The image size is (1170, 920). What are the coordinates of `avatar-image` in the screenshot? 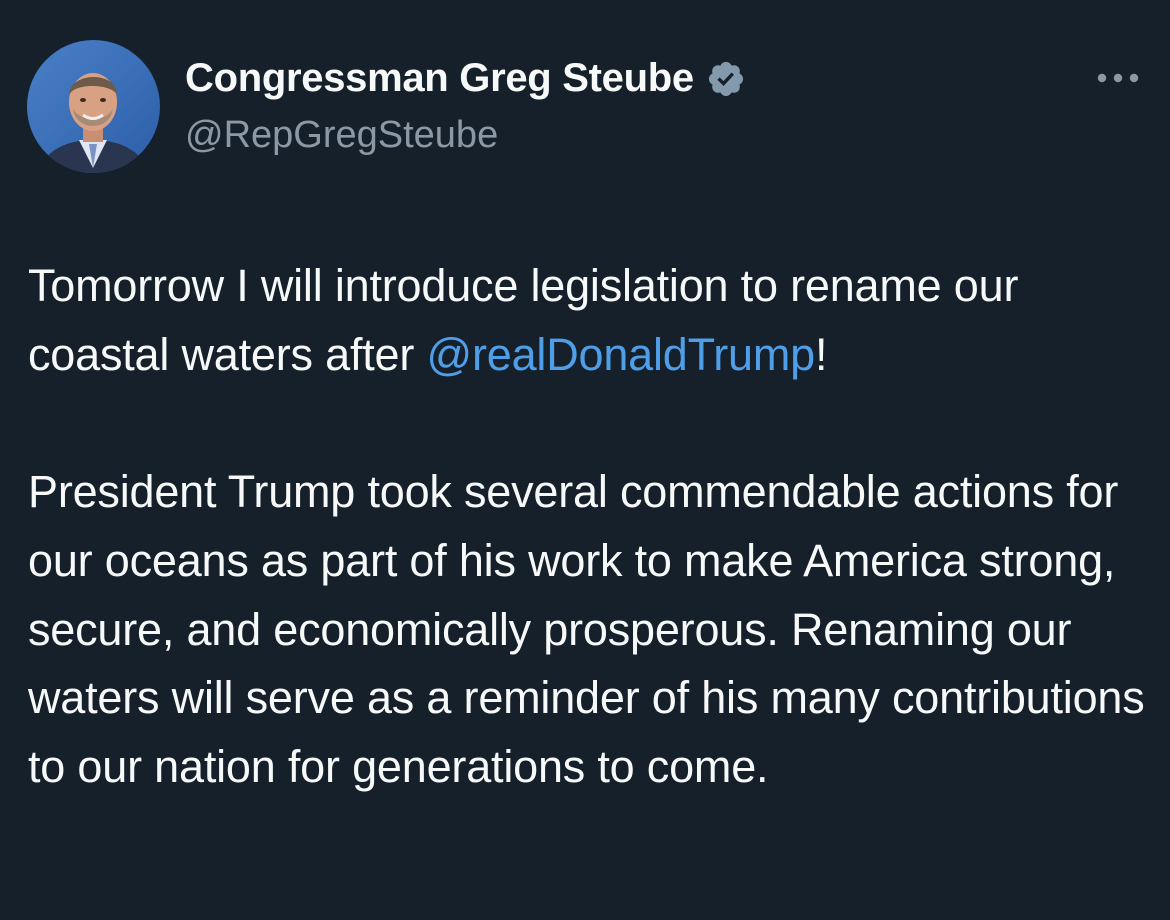 It's located at (93, 106).